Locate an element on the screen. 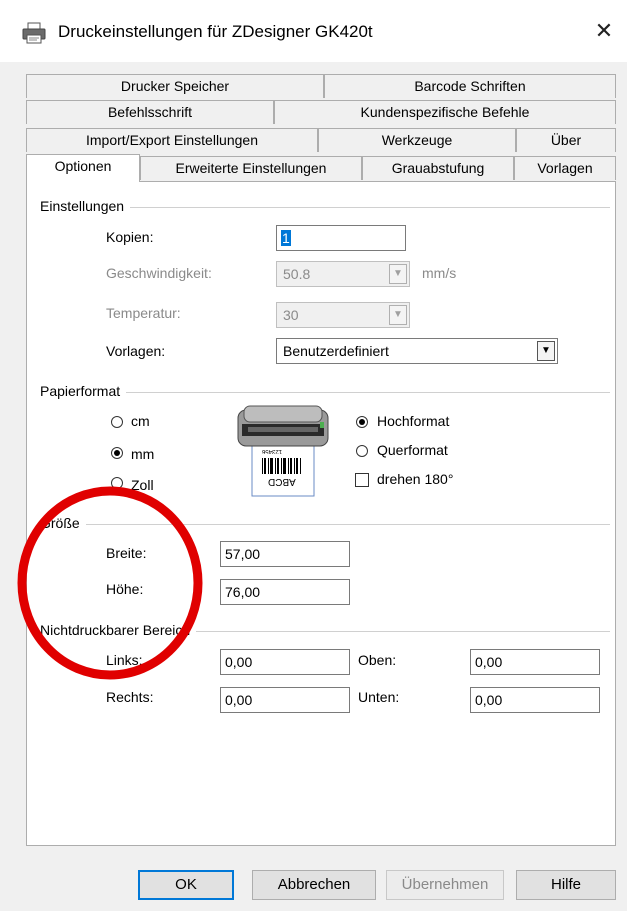 This screenshot has height=911, width=627. uebernehmen-button: Übernehmen is located at coordinates (445, 885).